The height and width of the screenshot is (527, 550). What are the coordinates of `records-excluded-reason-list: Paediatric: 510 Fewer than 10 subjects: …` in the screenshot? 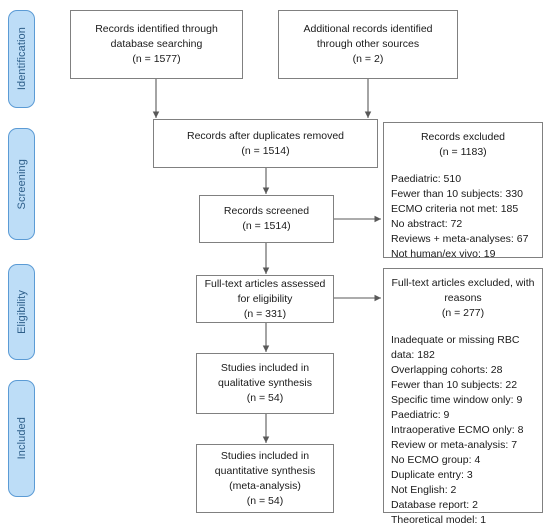 It's located at (463, 217).